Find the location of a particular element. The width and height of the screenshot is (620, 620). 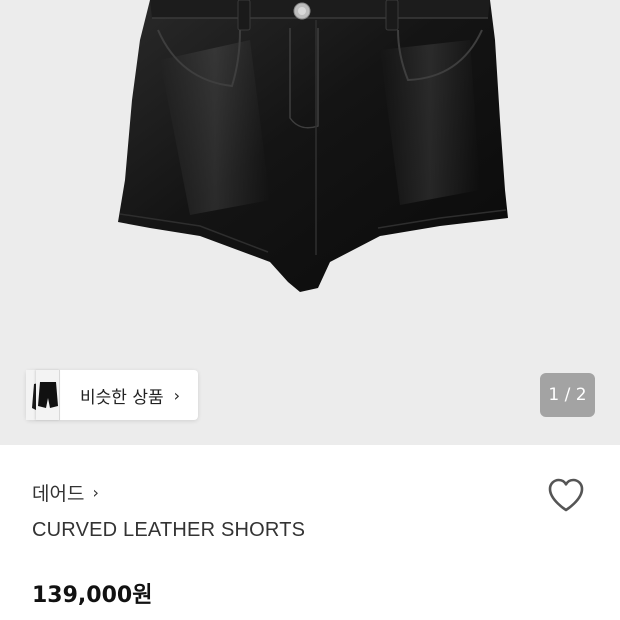

product-price: 139,000원 is located at coordinates (92, 595).